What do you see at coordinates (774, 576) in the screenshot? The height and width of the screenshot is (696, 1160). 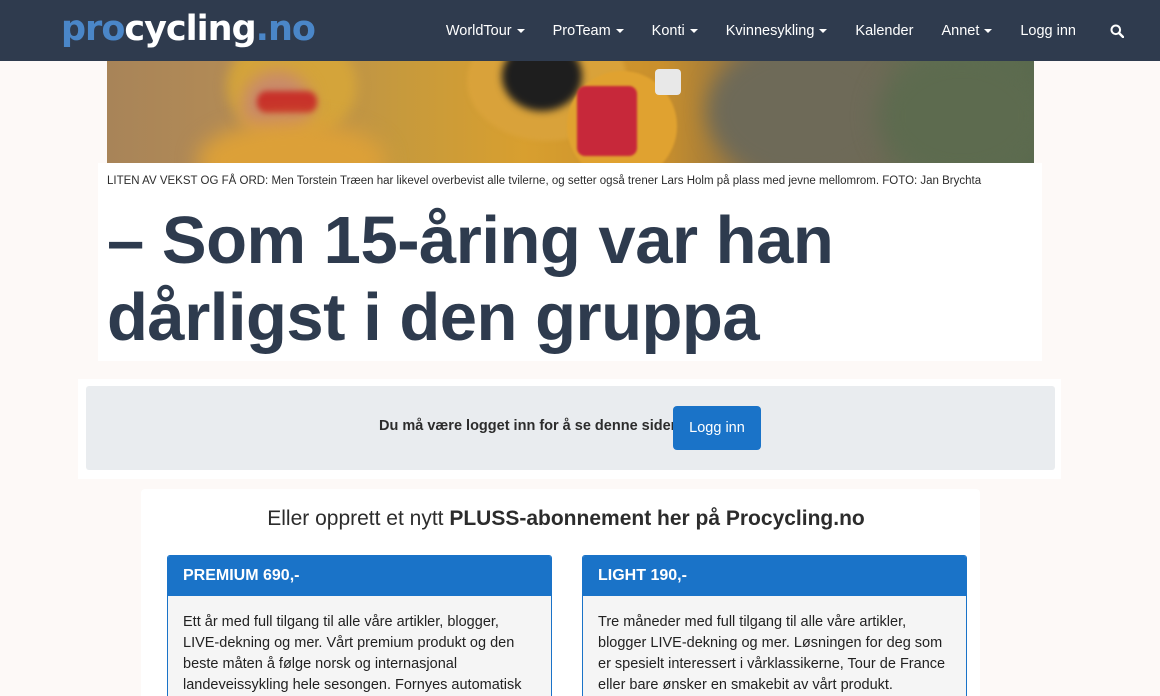 I see `plan-name: LIGHT 190,-` at bounding box center [774, 576].